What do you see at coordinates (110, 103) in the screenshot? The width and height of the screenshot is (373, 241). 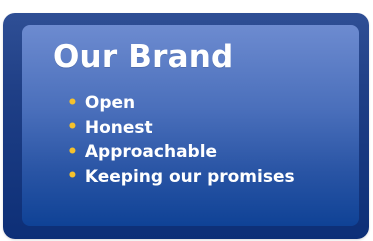 I see `list-item-label: Open` at bounding box center [110, 103].